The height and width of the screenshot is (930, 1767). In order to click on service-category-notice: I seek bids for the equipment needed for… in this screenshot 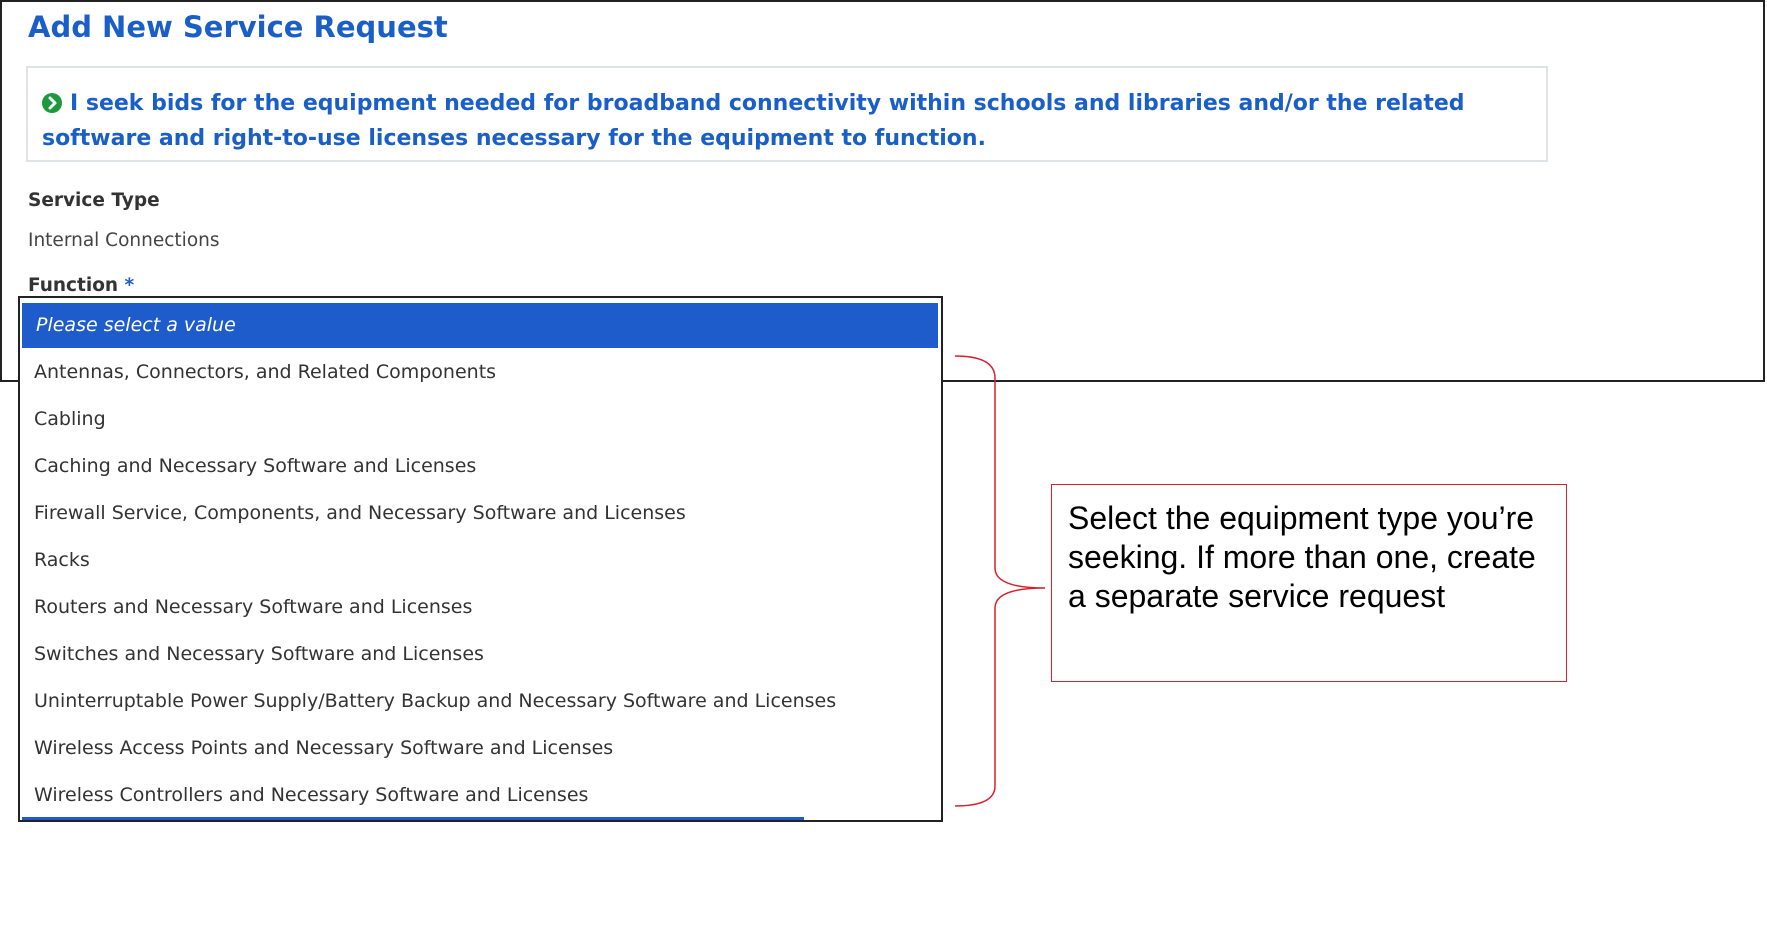, I will do `click(787, 114)`.